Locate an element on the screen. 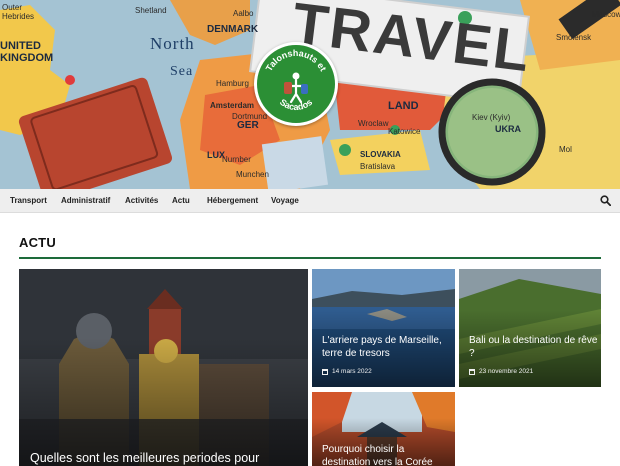 The height and width of the screenshot is (466, 620). map-label-kiev: Kiev (Kyiv) is located at coordinates (491, 117).